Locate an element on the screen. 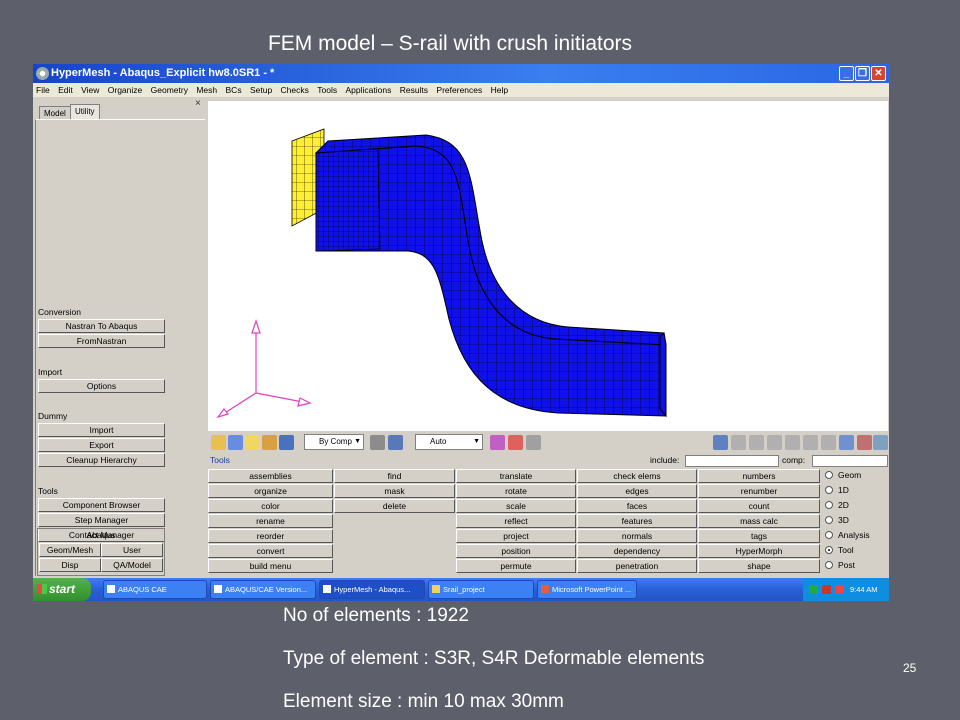 The width and height of the screenshot is (960, 720). include-field is located at coordinates (732, 461).